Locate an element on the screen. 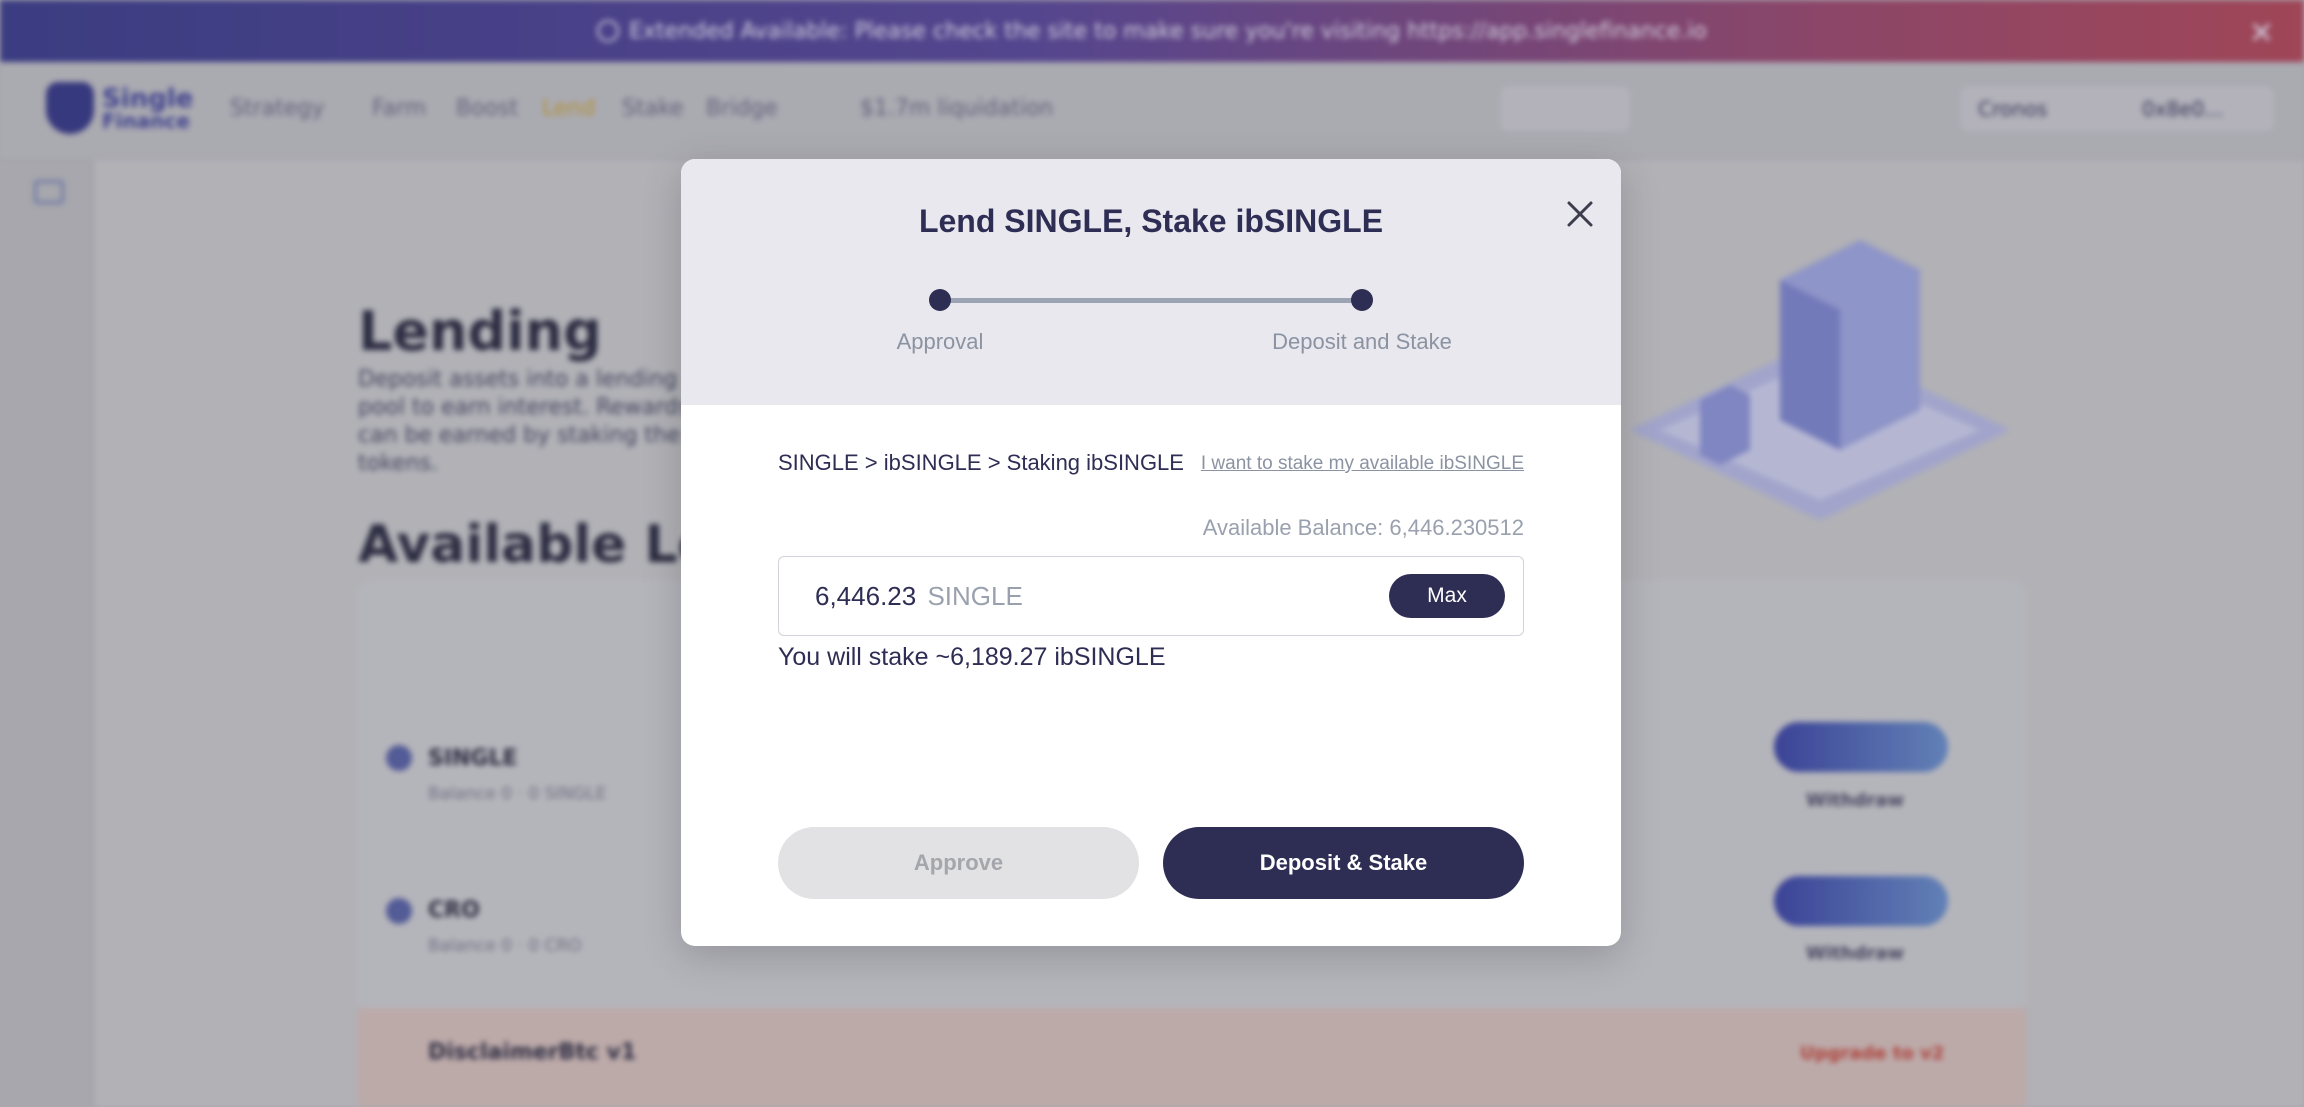  modal-title: Lend SINGLE, Stake ibSINGLE is located at coordinates (1151, 221).